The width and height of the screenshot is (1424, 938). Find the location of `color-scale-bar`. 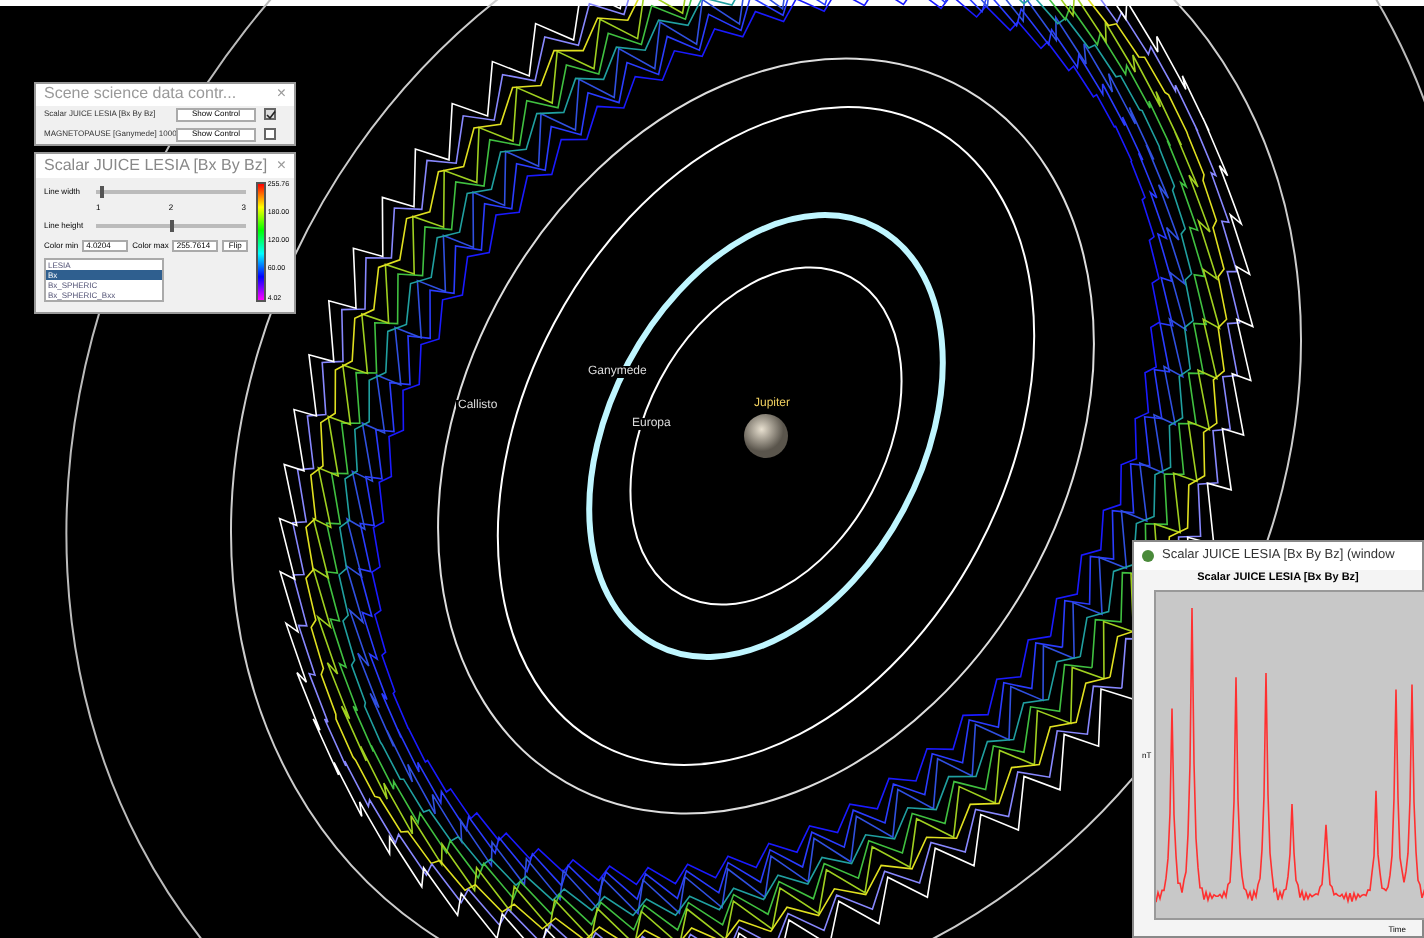

color-scale-bar is located at coordinates (260, 242).